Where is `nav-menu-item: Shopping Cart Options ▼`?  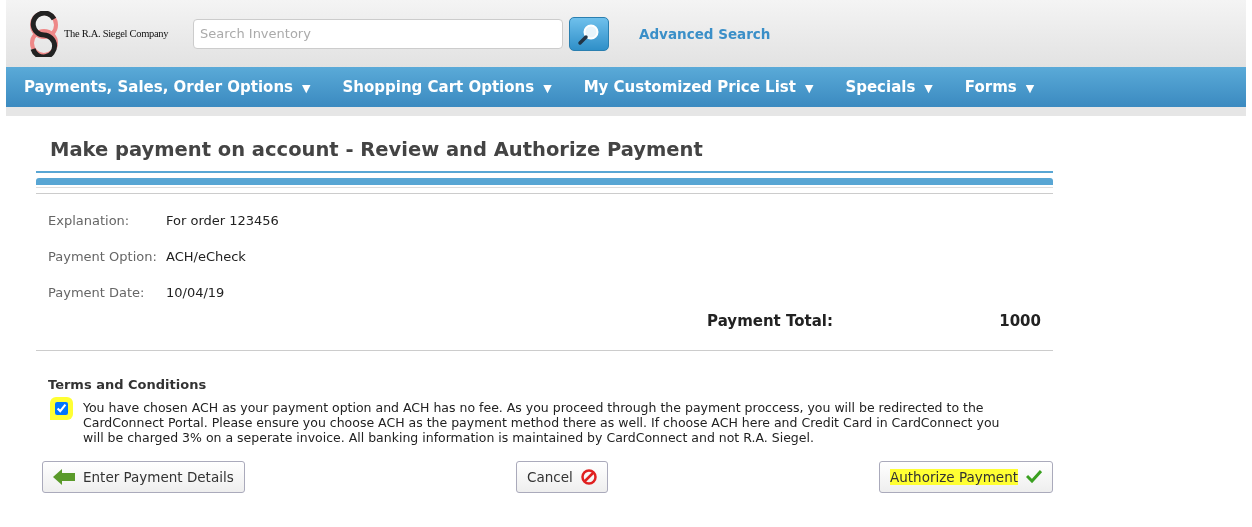 nav-menu-item: Shopping Cart Options ▼ is located at coordinates (447, 87).